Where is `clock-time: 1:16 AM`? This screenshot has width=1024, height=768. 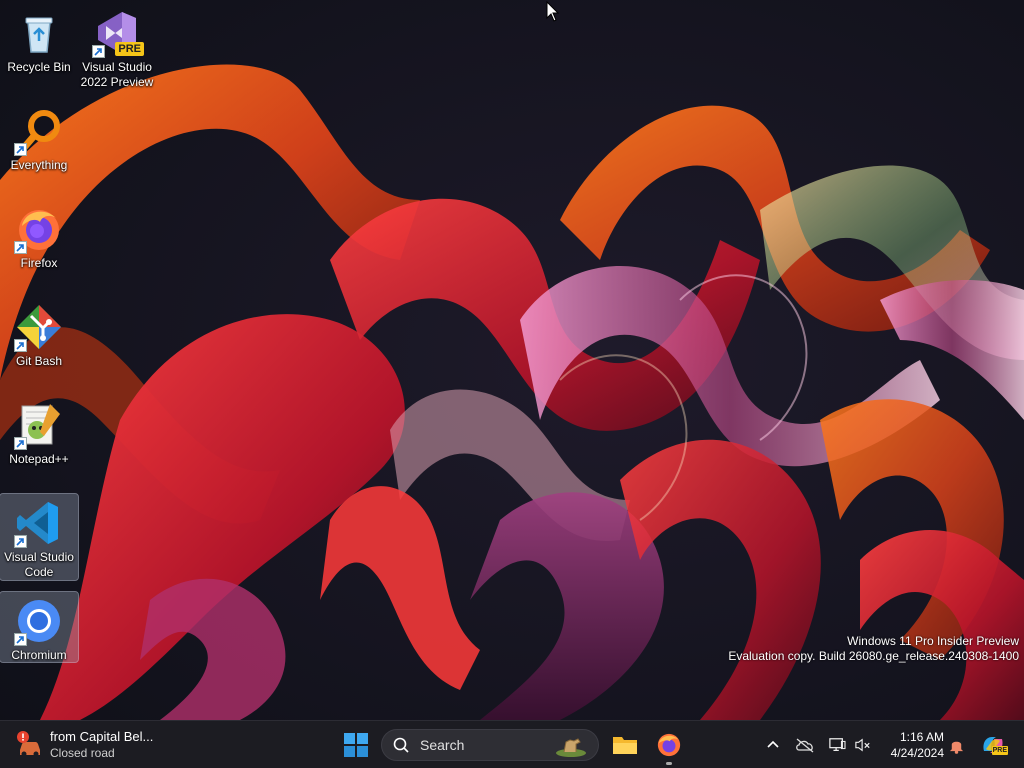 clock-time: 1:16 AM is located at coordinates (921, 737).